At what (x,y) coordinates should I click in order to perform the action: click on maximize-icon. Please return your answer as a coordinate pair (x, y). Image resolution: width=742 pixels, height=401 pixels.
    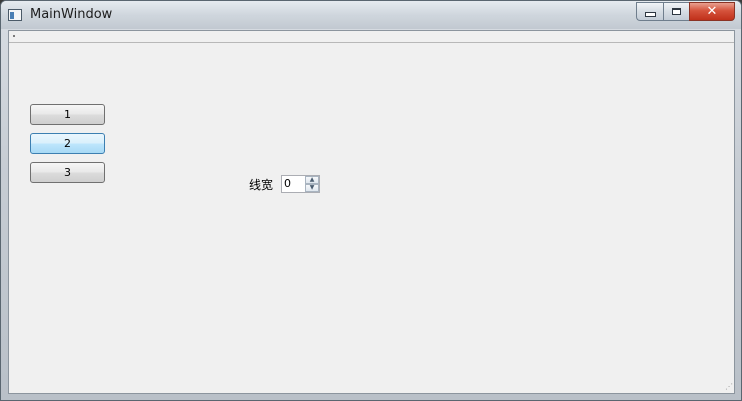
    Looking at the image, I should click on (676, 11).